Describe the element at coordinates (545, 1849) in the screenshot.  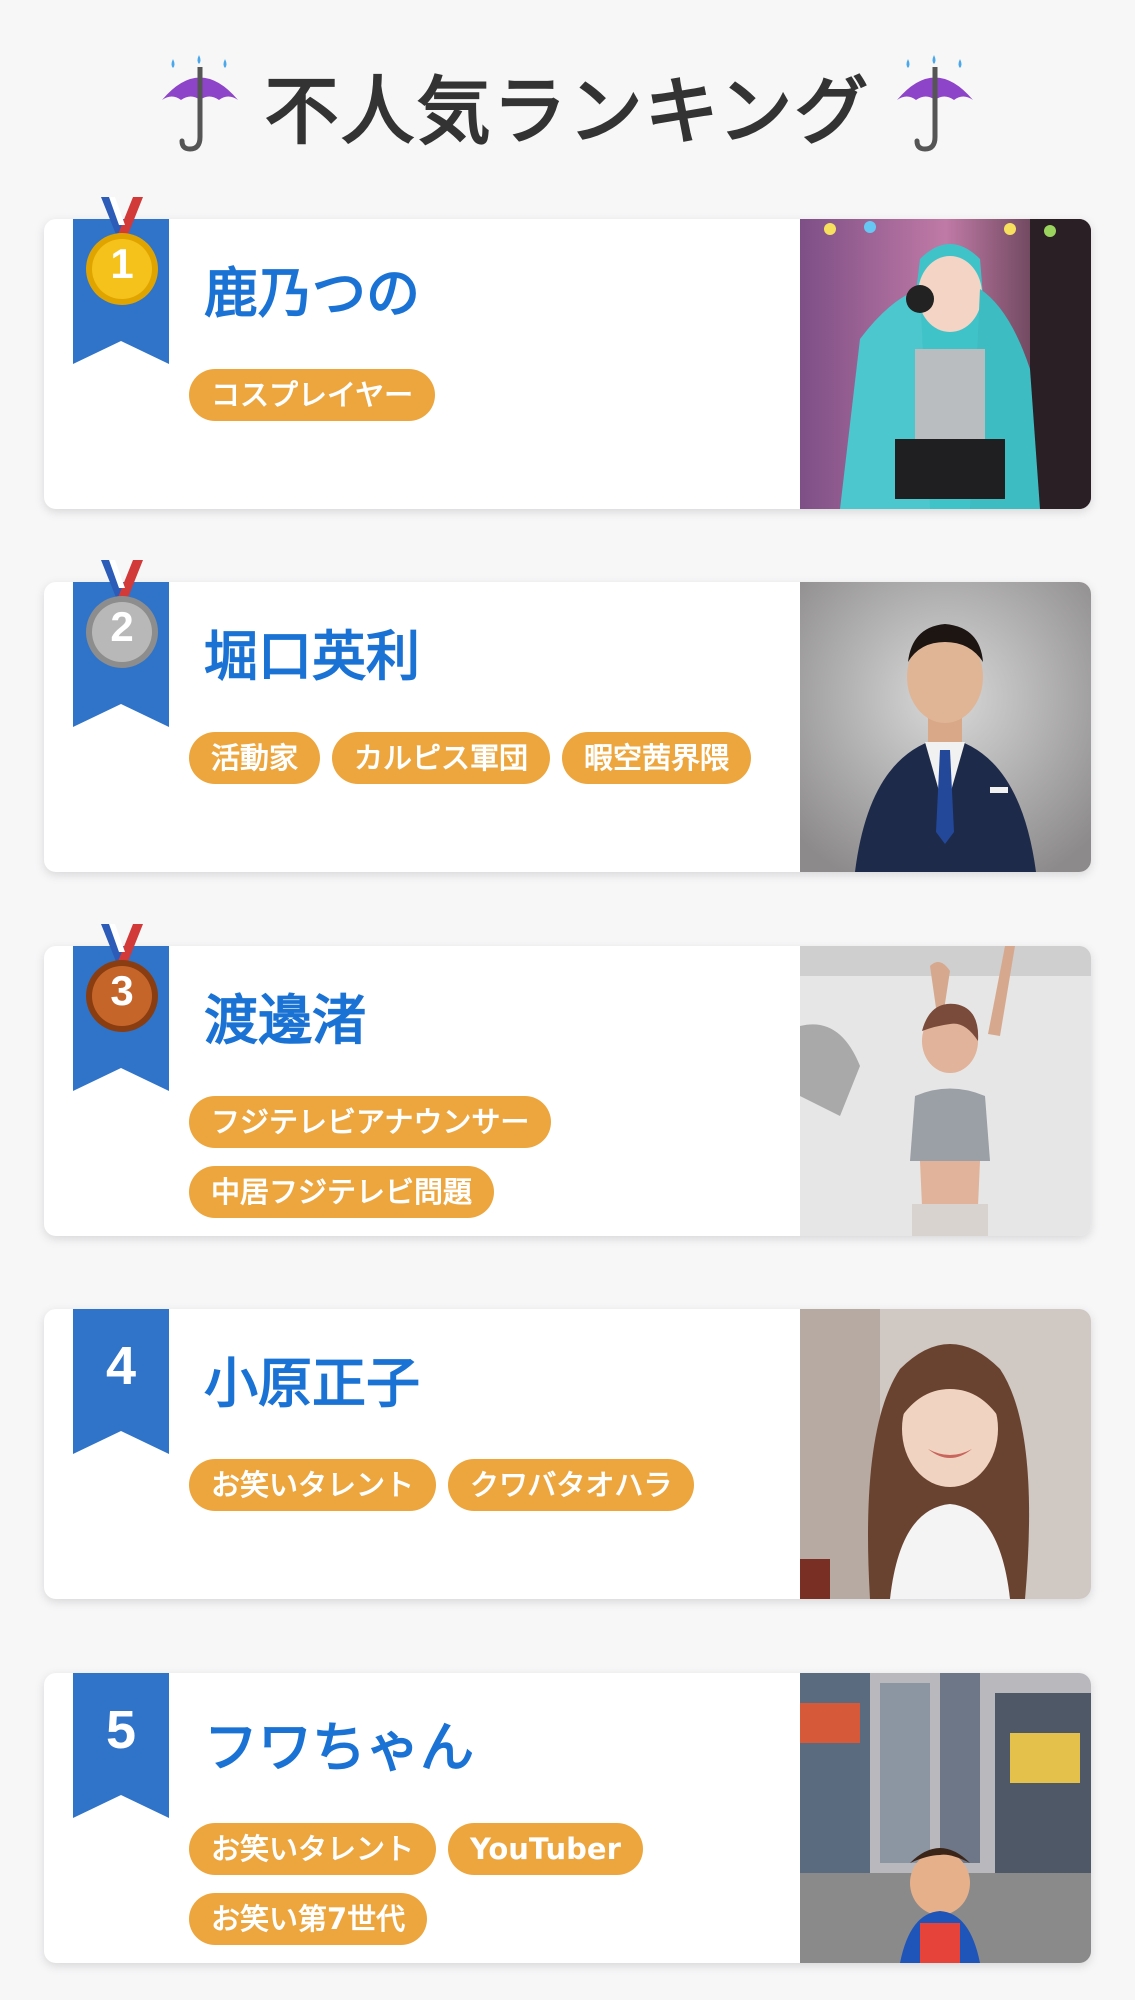
I see `tag-chip: YouTuber` at that location.